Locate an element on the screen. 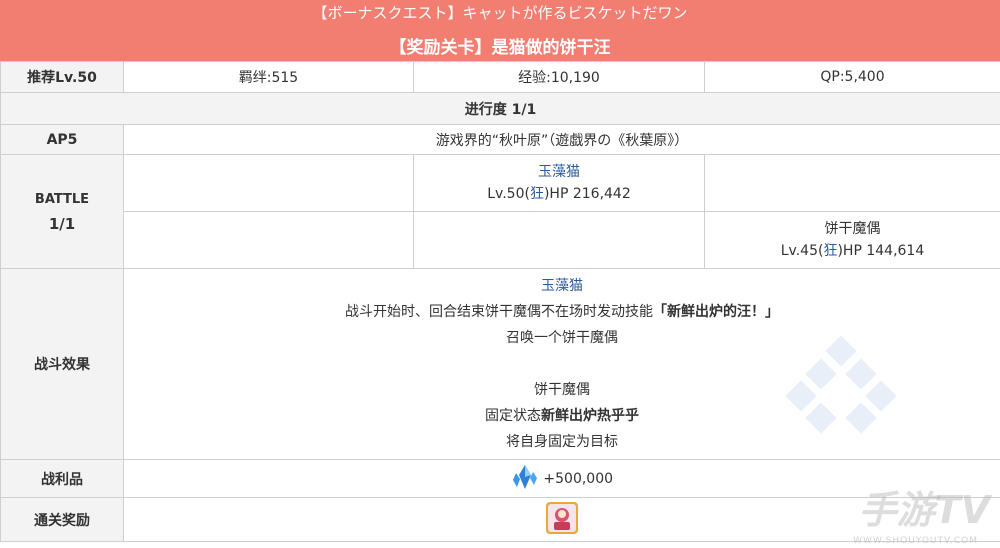  watermark-diamond-icon is located at coordinates (845, 392).